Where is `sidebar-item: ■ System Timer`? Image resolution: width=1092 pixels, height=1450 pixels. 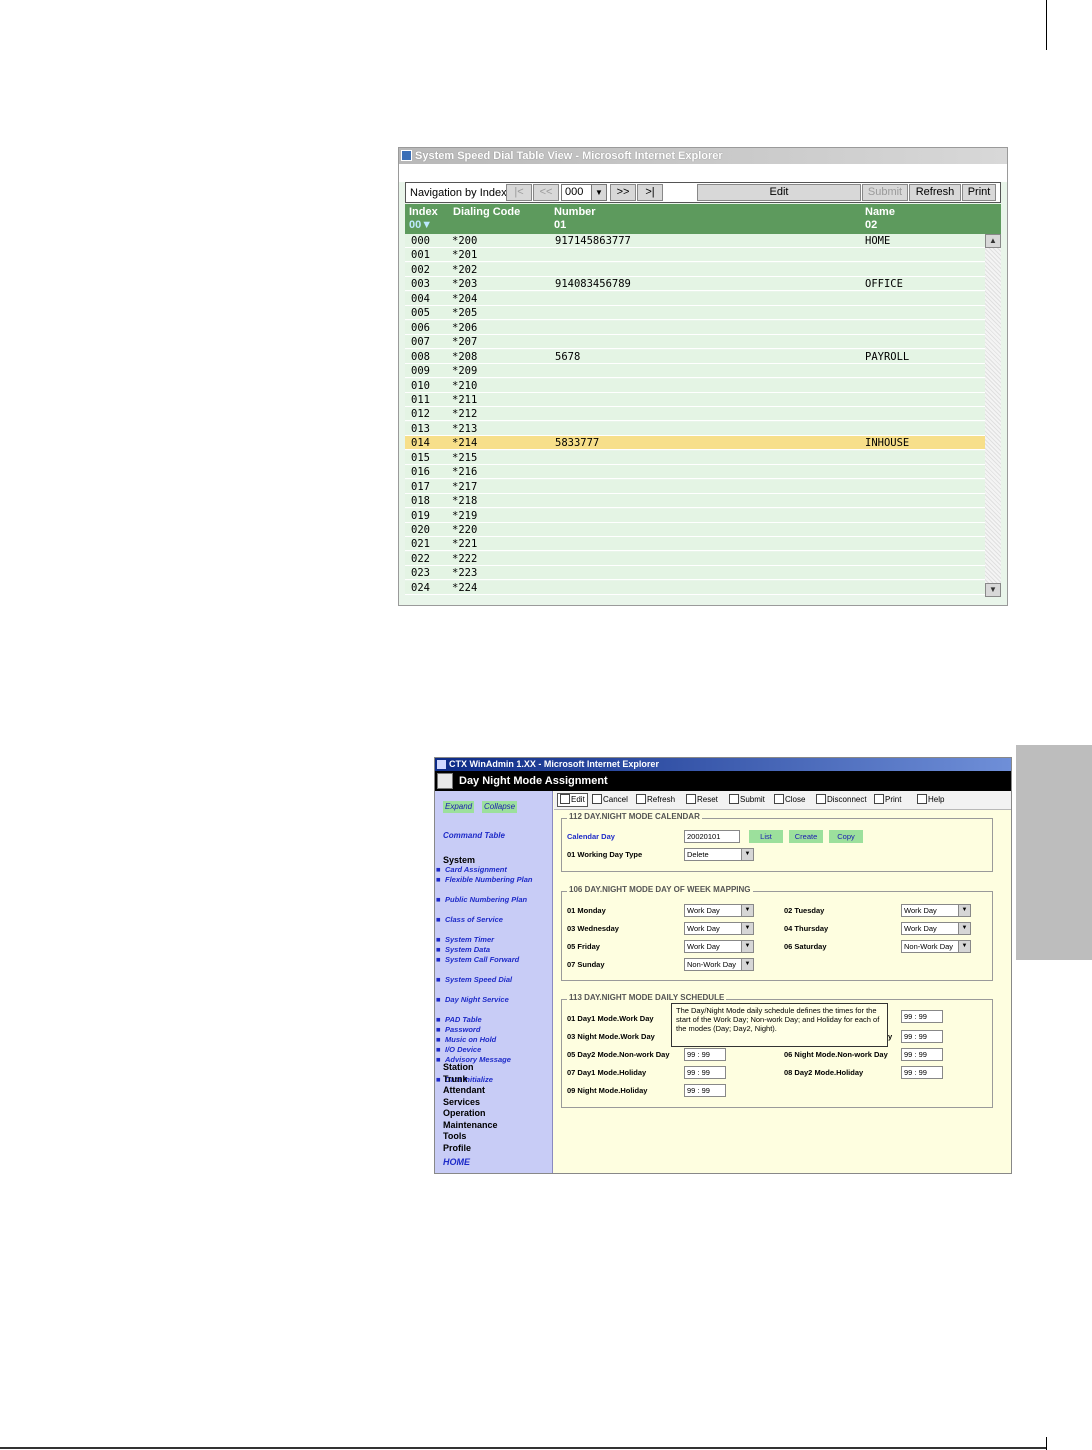
sidebar-item: ■ System Timer is located at coordinates (490, 940).